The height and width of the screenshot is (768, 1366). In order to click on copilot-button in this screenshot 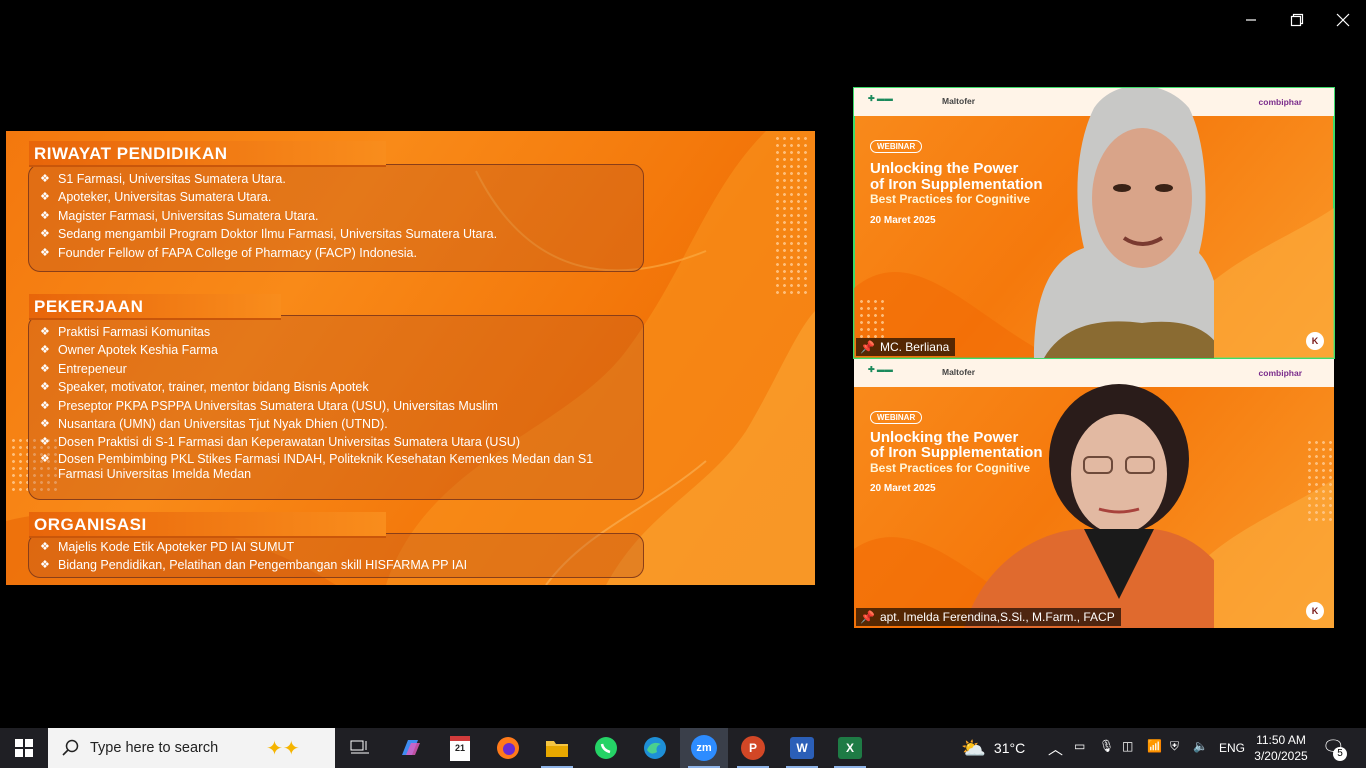, I will do `click(410, 748)`.